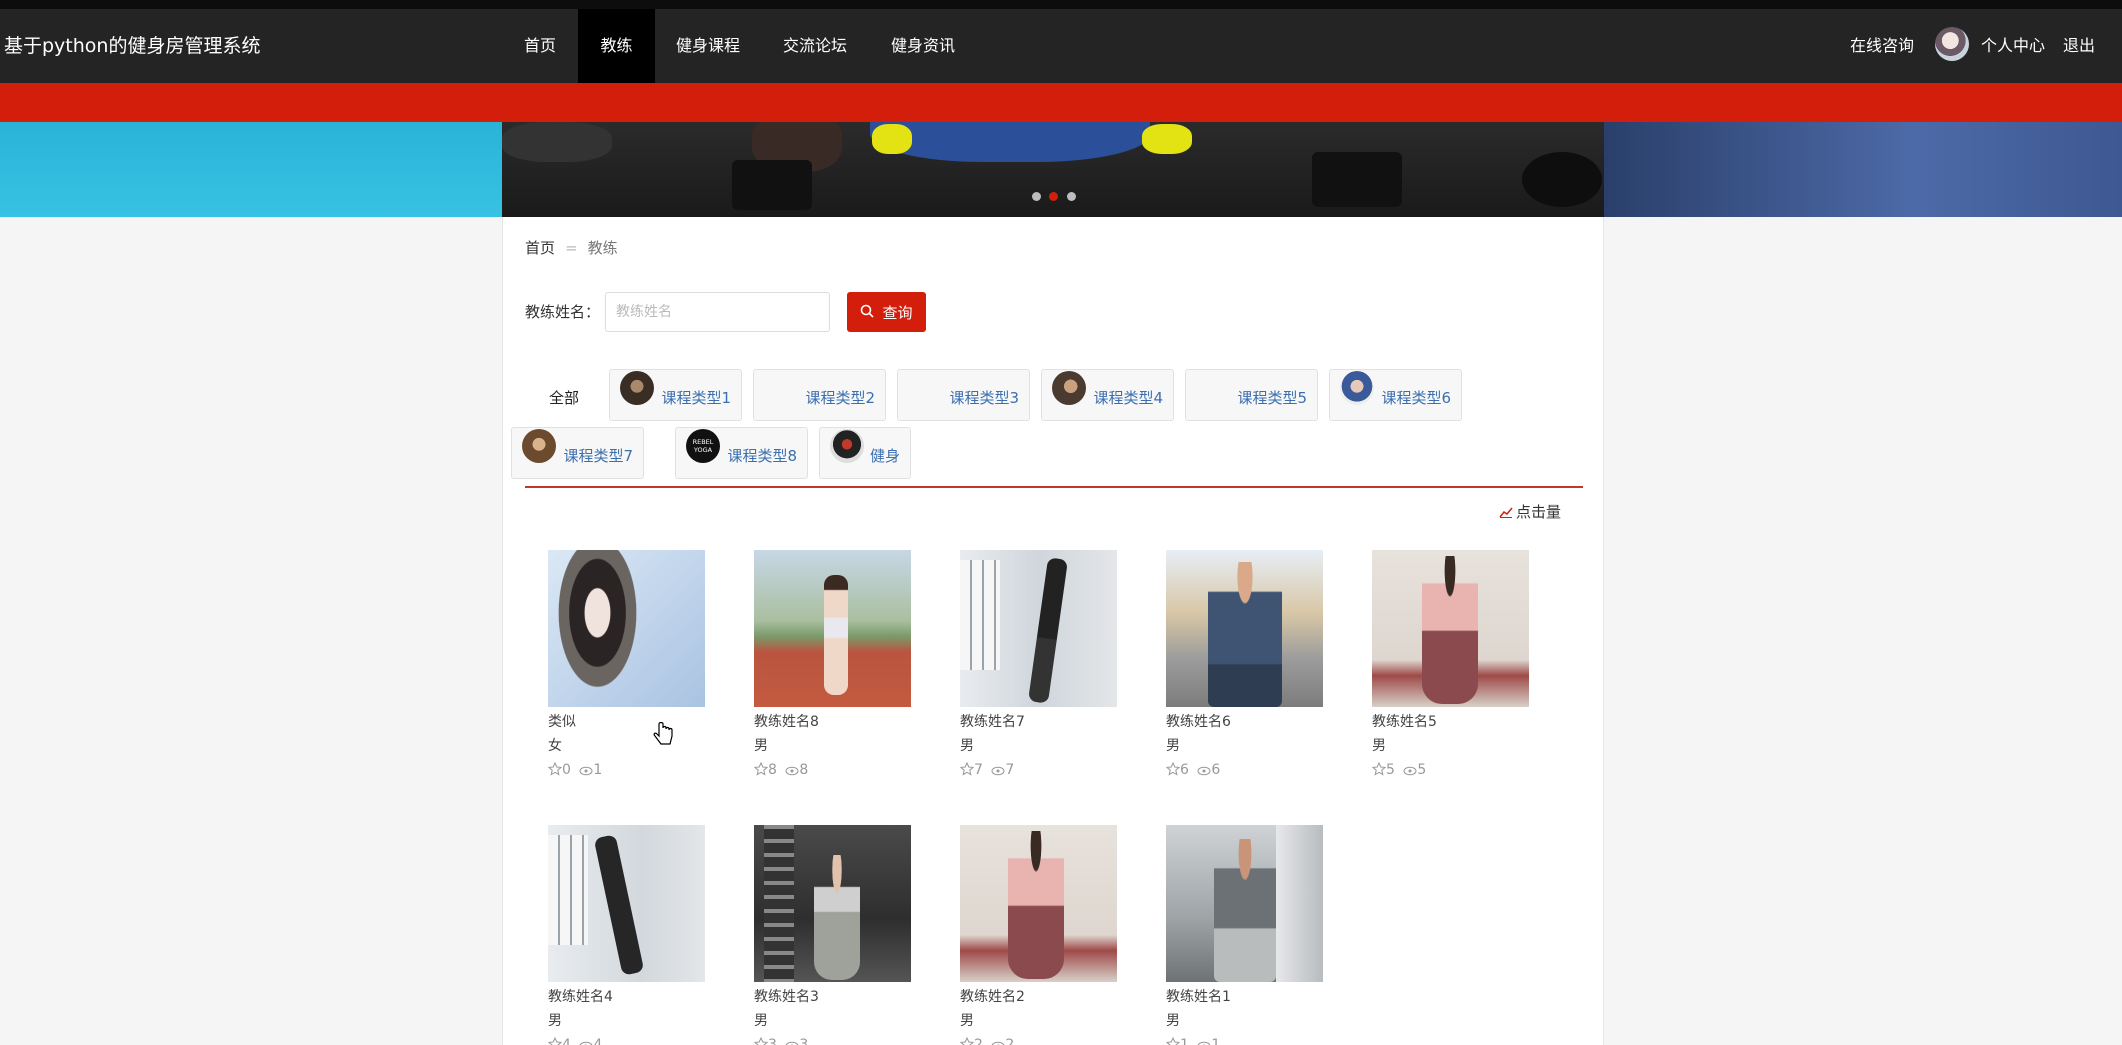 This screenshot has height=1045, width=2122. I want to click on nav-courses: 健身课程, so click(708, 46).